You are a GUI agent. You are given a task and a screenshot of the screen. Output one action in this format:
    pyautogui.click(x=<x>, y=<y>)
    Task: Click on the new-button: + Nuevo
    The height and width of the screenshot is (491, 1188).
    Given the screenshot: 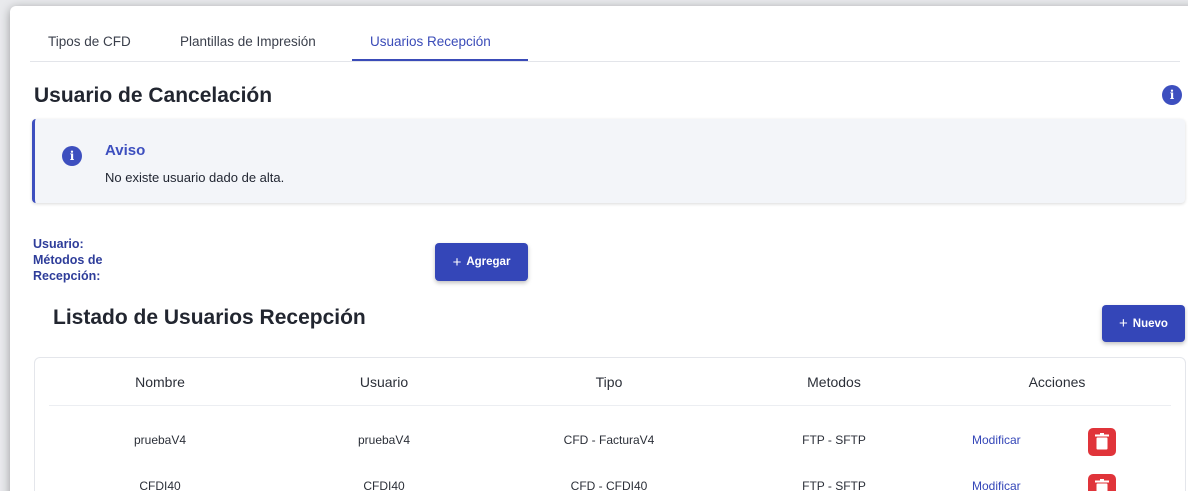 What is the action you would take?
    pyautogui.click(x=1143, y=323)
    